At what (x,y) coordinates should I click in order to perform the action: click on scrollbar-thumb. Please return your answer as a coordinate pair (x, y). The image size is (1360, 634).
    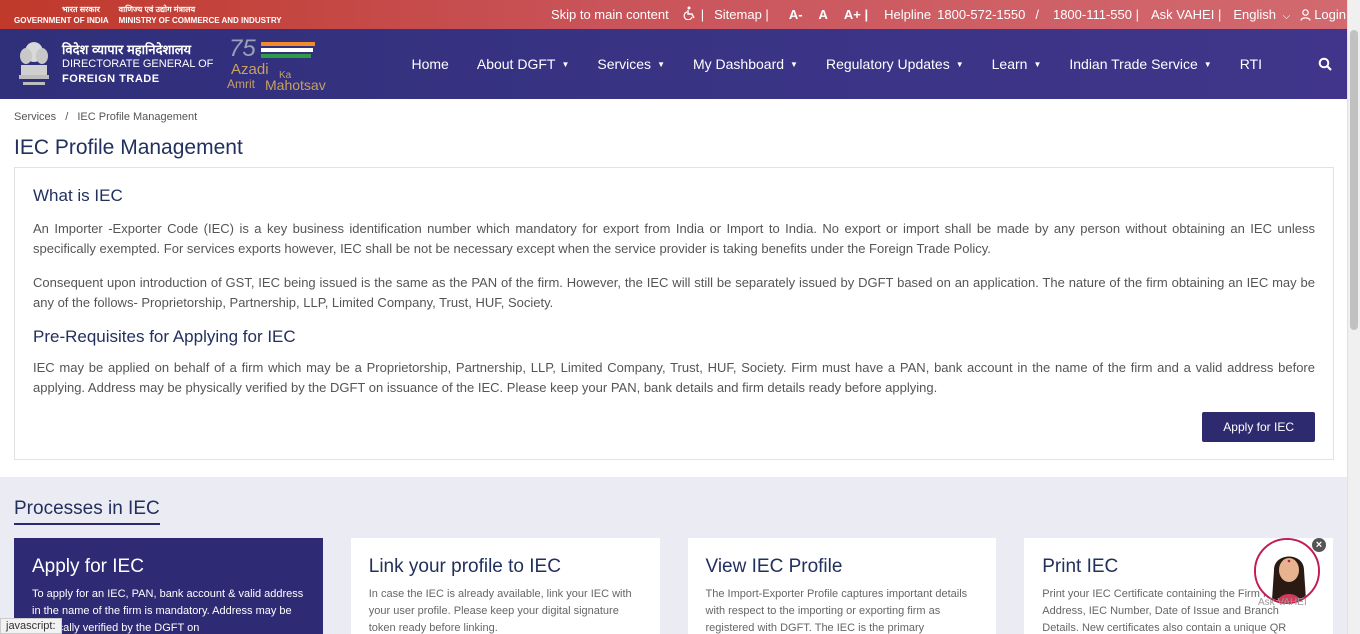
    Looking at the image, I should click on (1354, 180).